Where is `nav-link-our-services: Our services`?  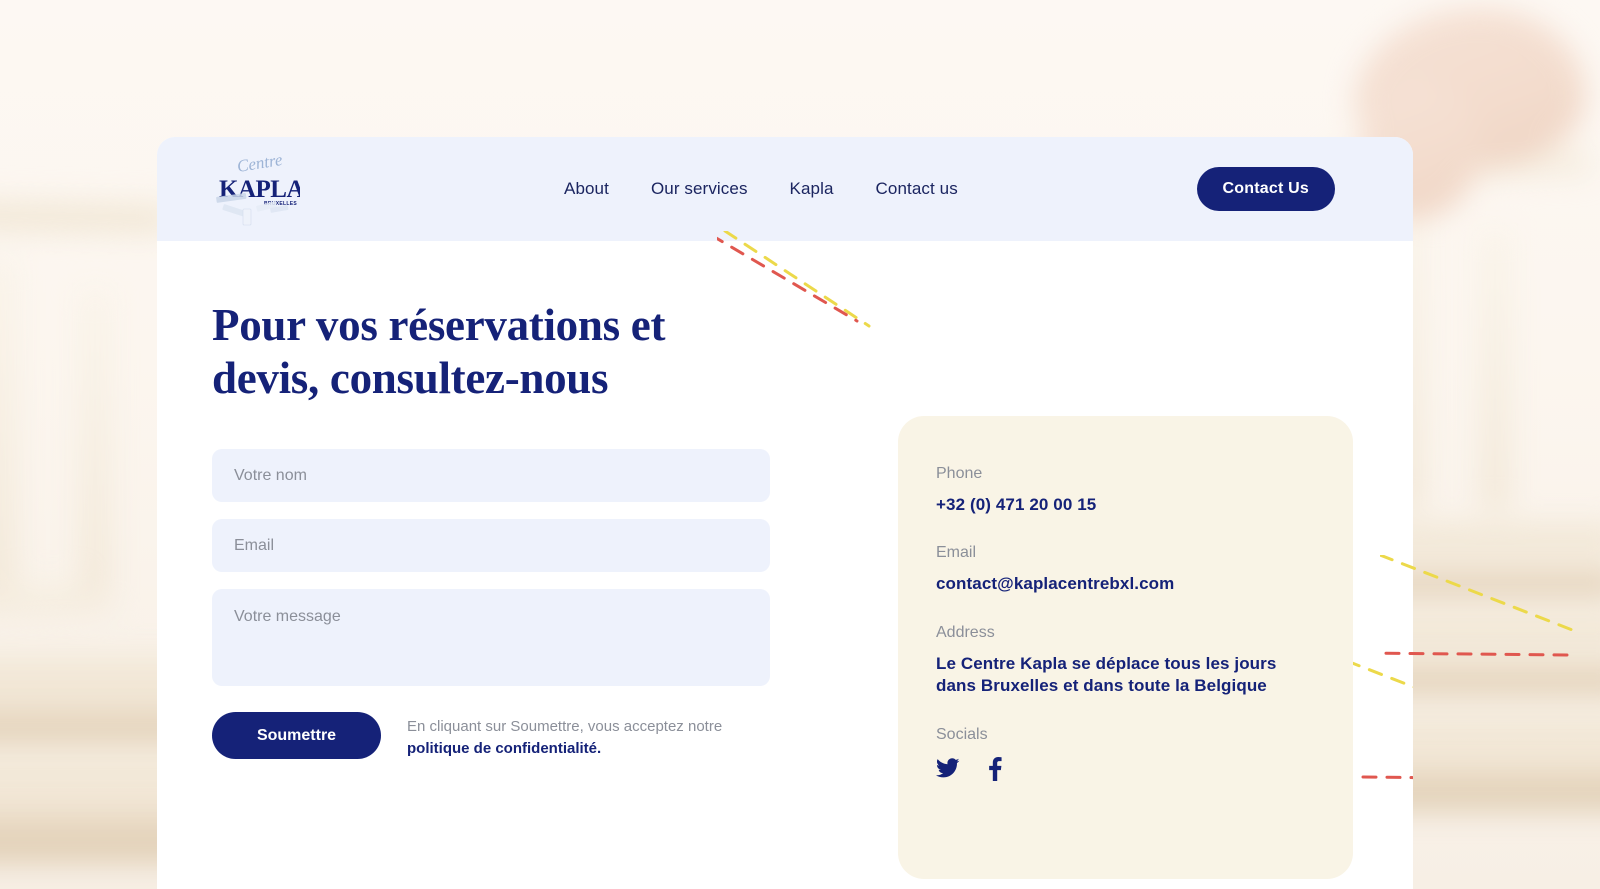 nav-link-our-services: Our services is located at coordinates (699, 189).